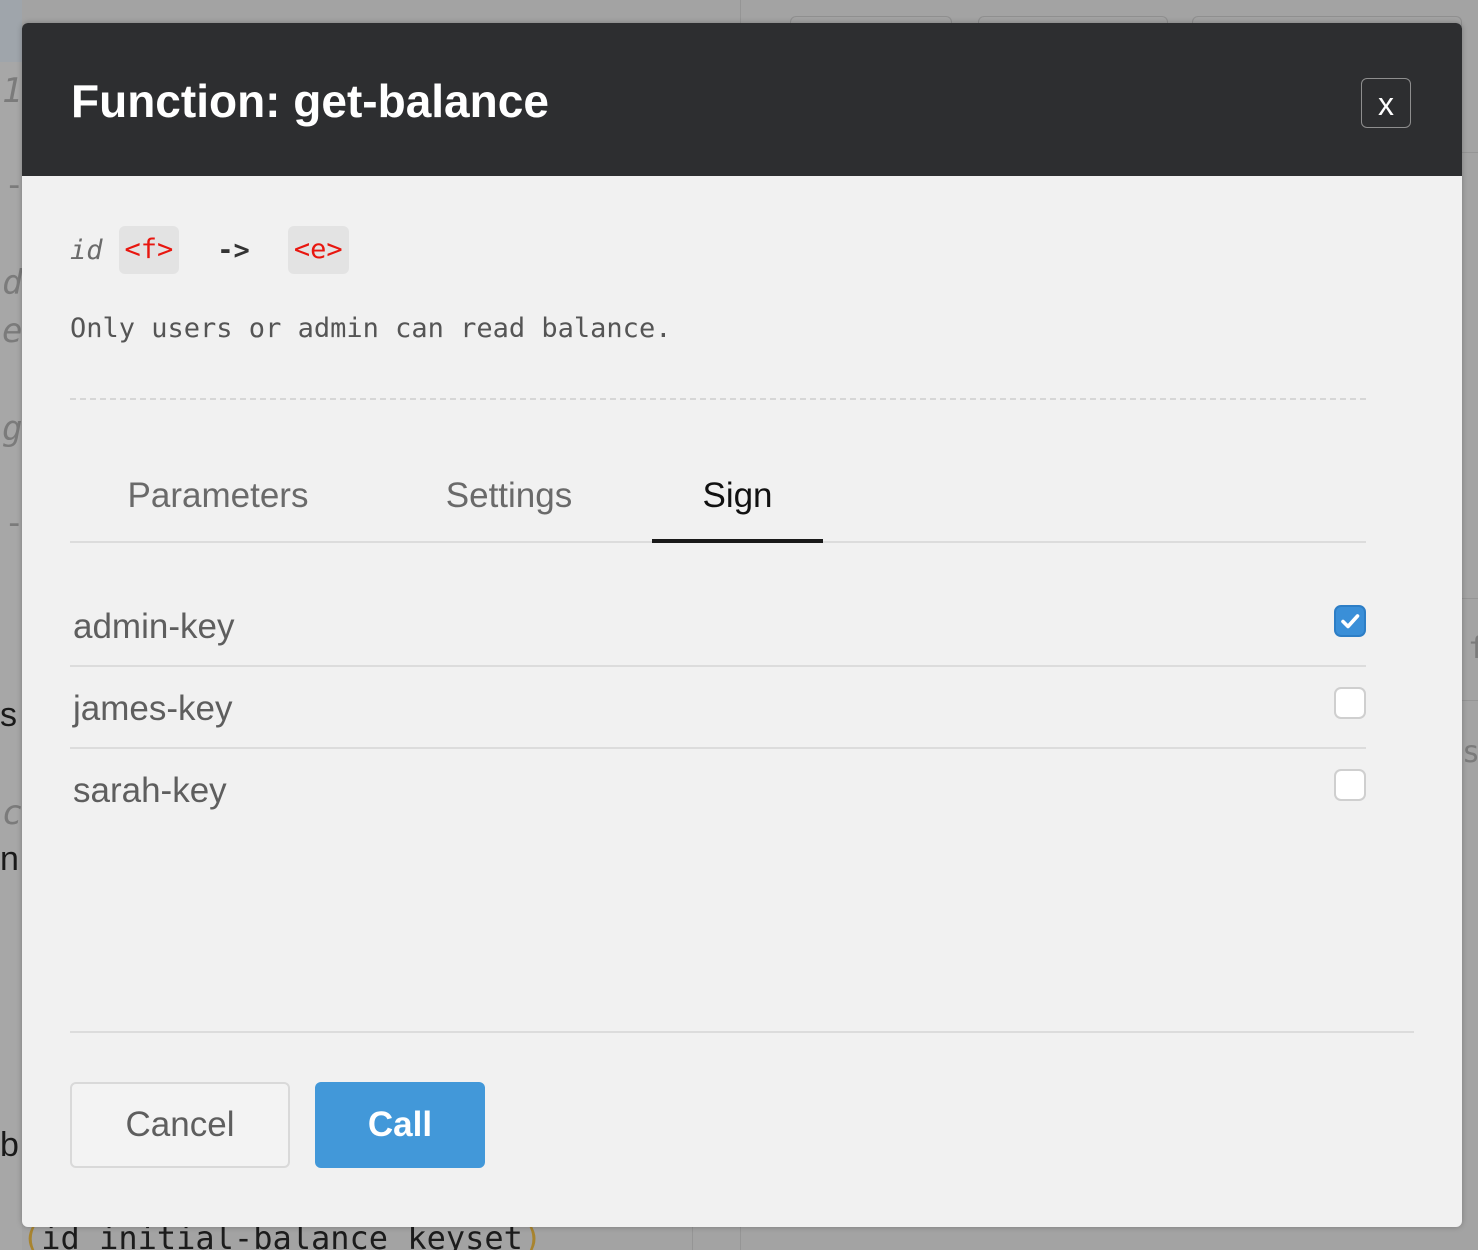  What do you see at coordinates (371, 328) in the screenshot?
I see `function-description: Only users or admin can read balance.` at bounding box center [371, 328].